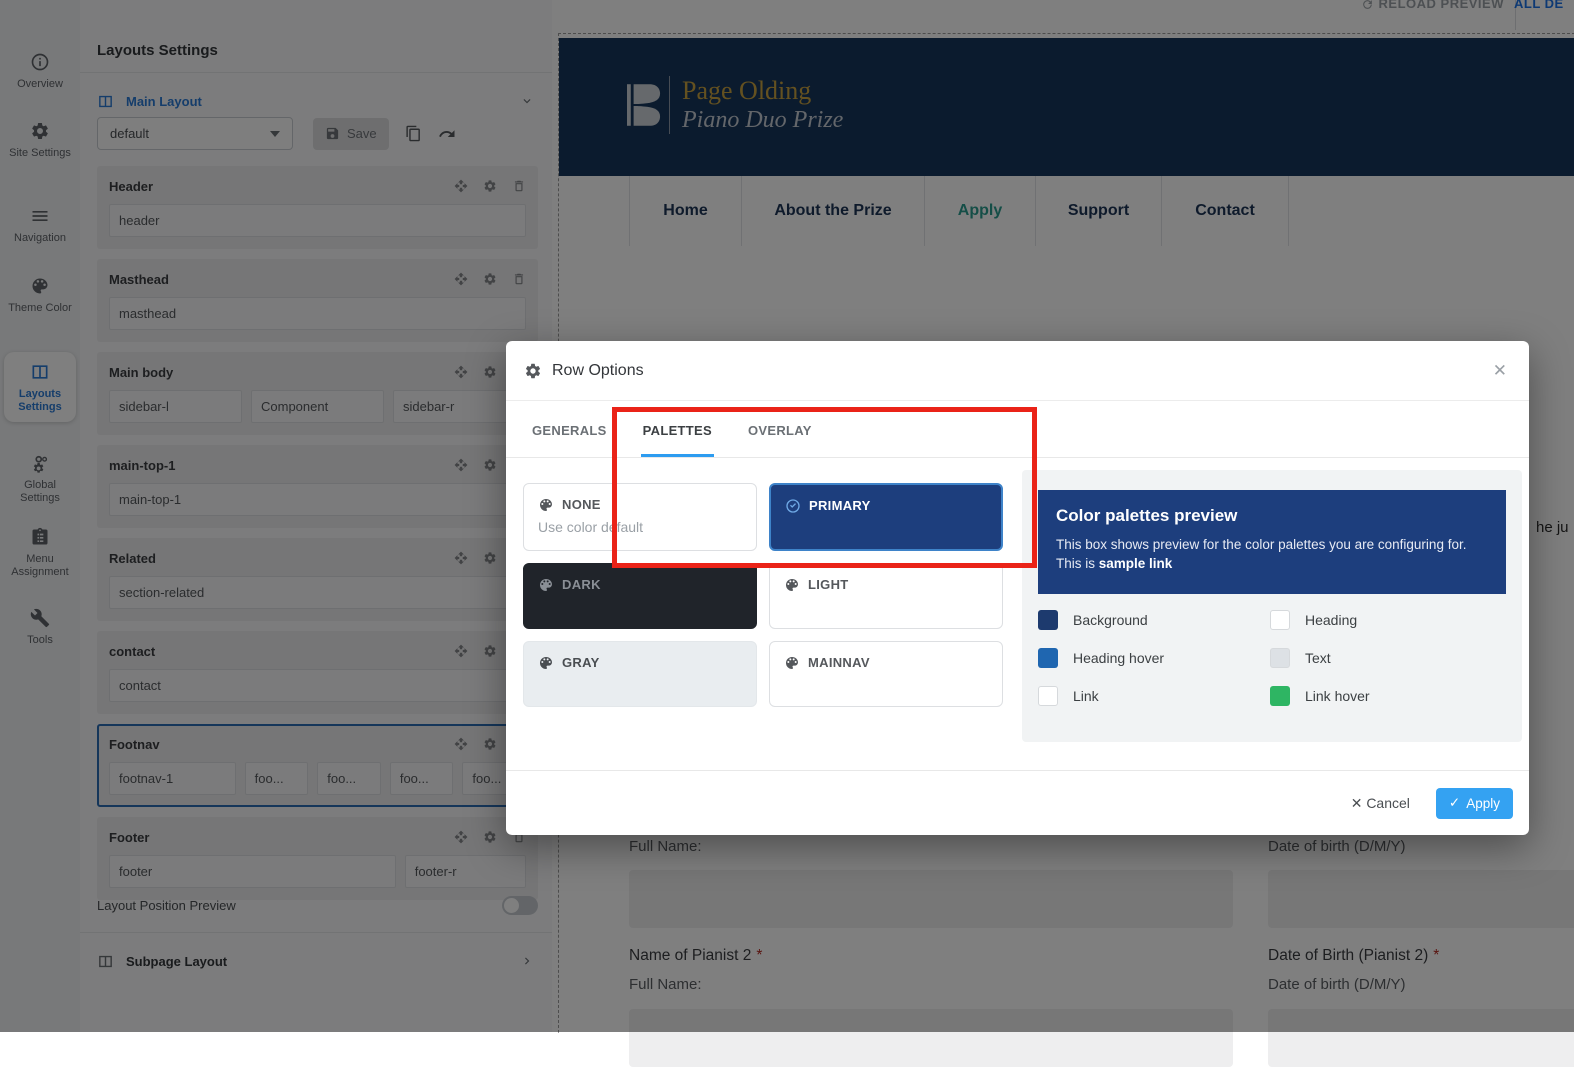 The image size is (1574, 1067). I want to click on swatch-row-link: Link, so click(1154, 696).